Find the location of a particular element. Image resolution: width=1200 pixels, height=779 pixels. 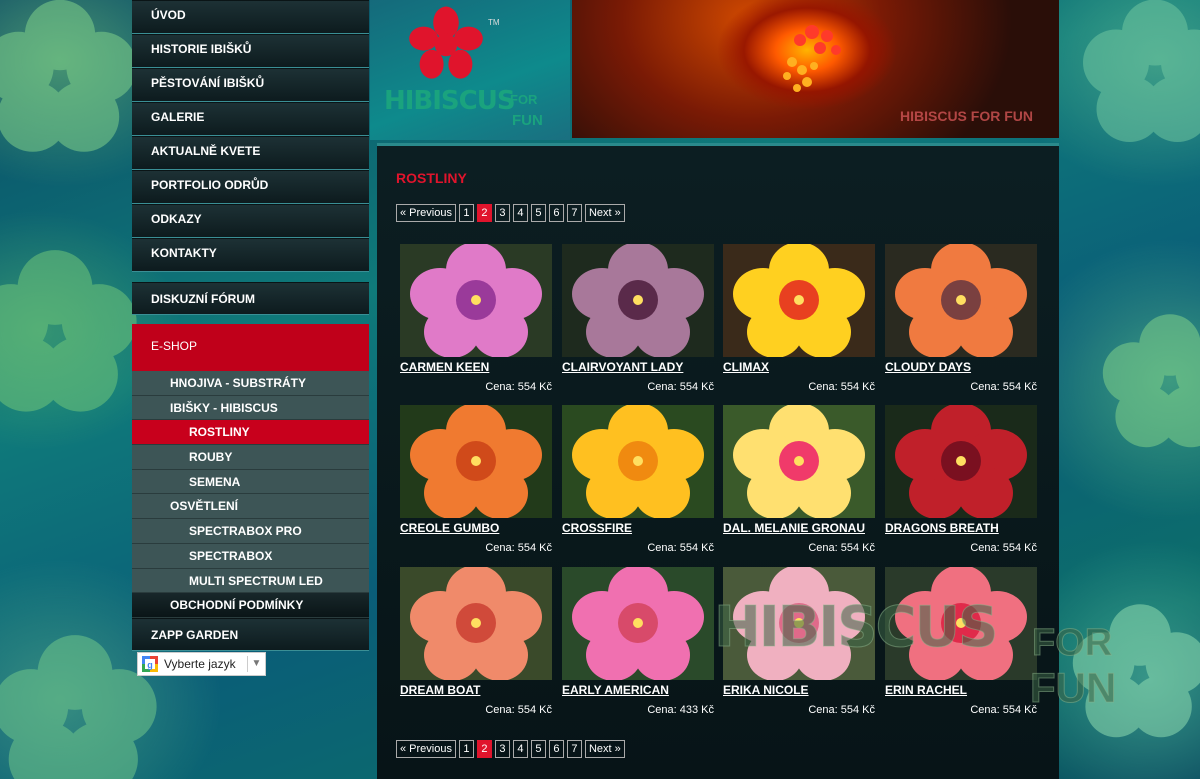

chevron-down-icon: ▼ is located at coordinates (256, 664).